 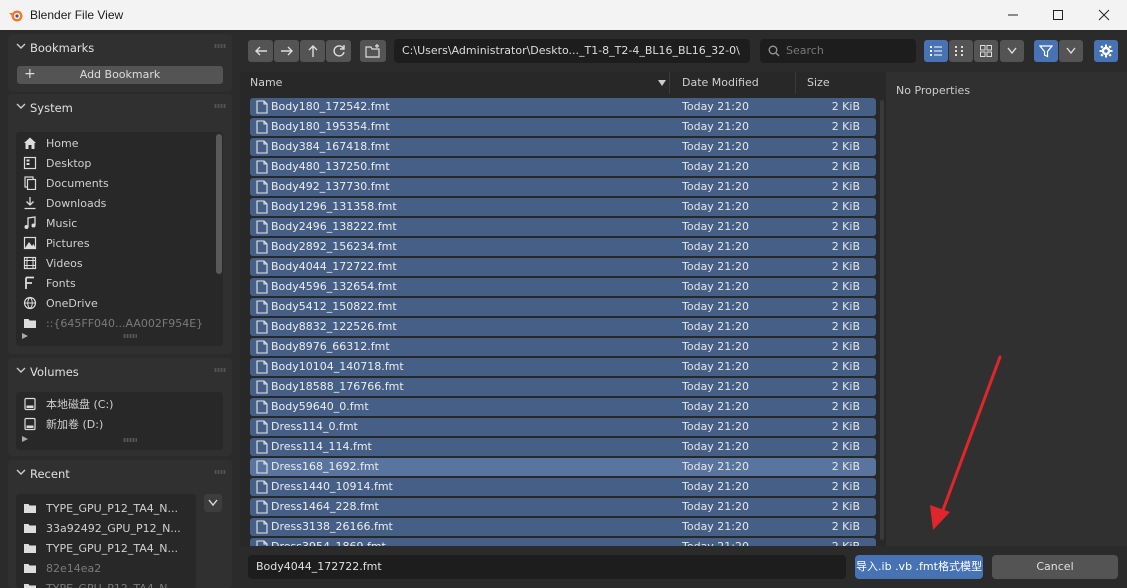 I want to click on filename-input: Body4044_172722.fmt, so click(x=547, y=567).